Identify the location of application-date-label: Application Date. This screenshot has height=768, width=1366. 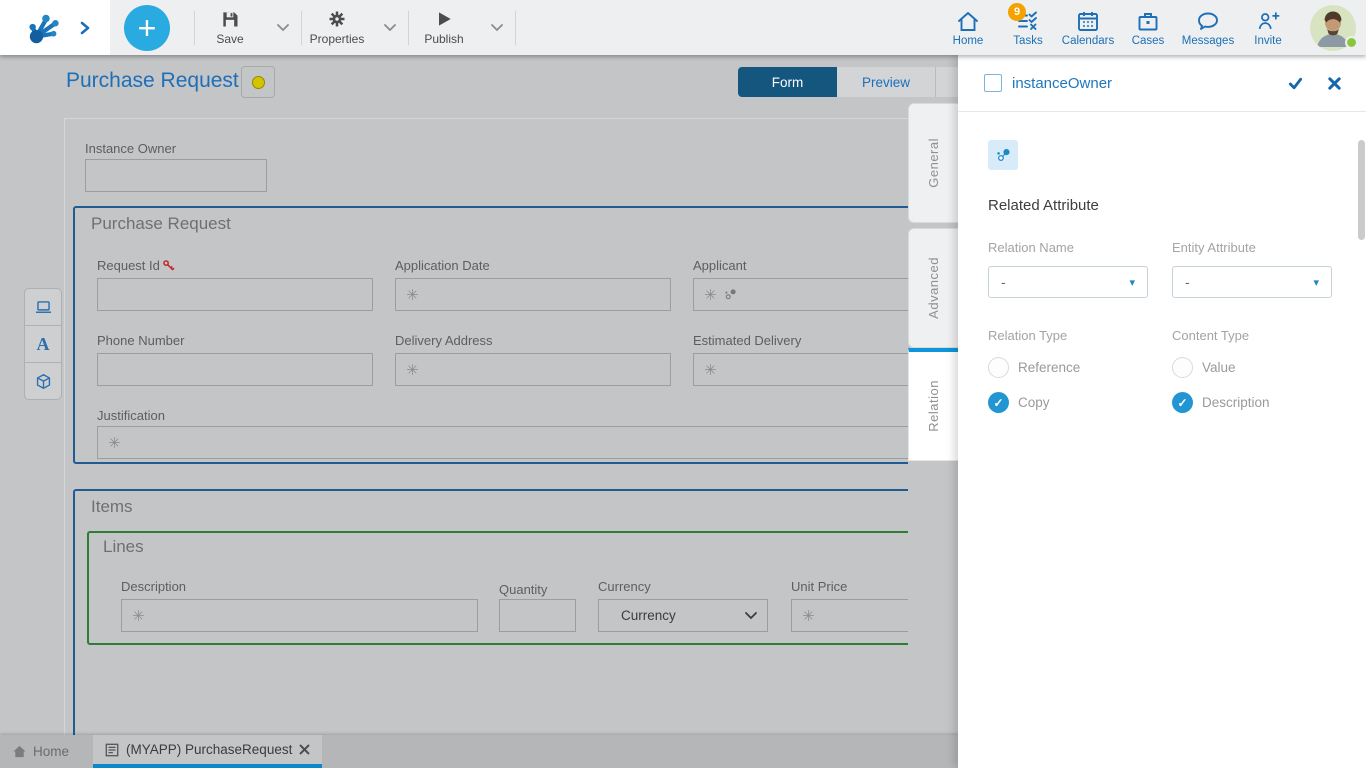
(442, 265).